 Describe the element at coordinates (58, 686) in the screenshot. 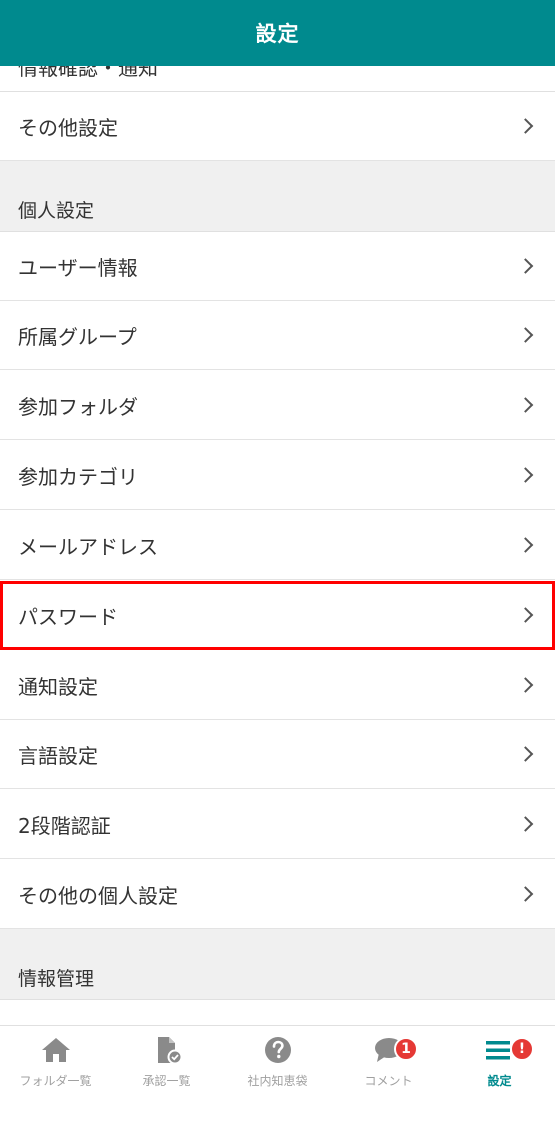

I see `row-label: 通知設定` at that location.